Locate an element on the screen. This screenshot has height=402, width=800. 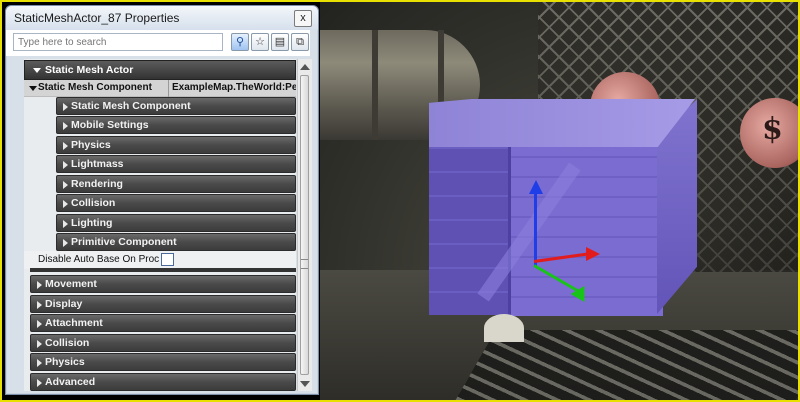
subcategory-label: Physics is located at coordinates (91, 145).